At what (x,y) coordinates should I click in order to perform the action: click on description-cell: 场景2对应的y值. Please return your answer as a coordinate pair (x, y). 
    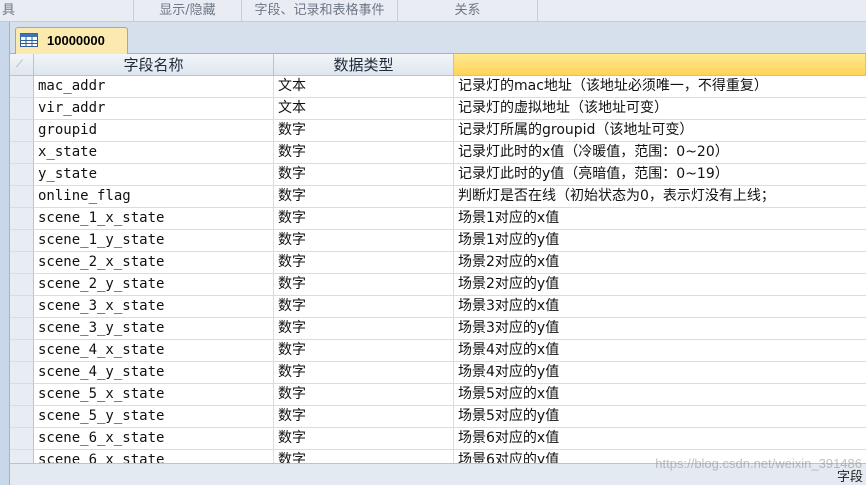
    Looking at the image, I should click on (660, 285).